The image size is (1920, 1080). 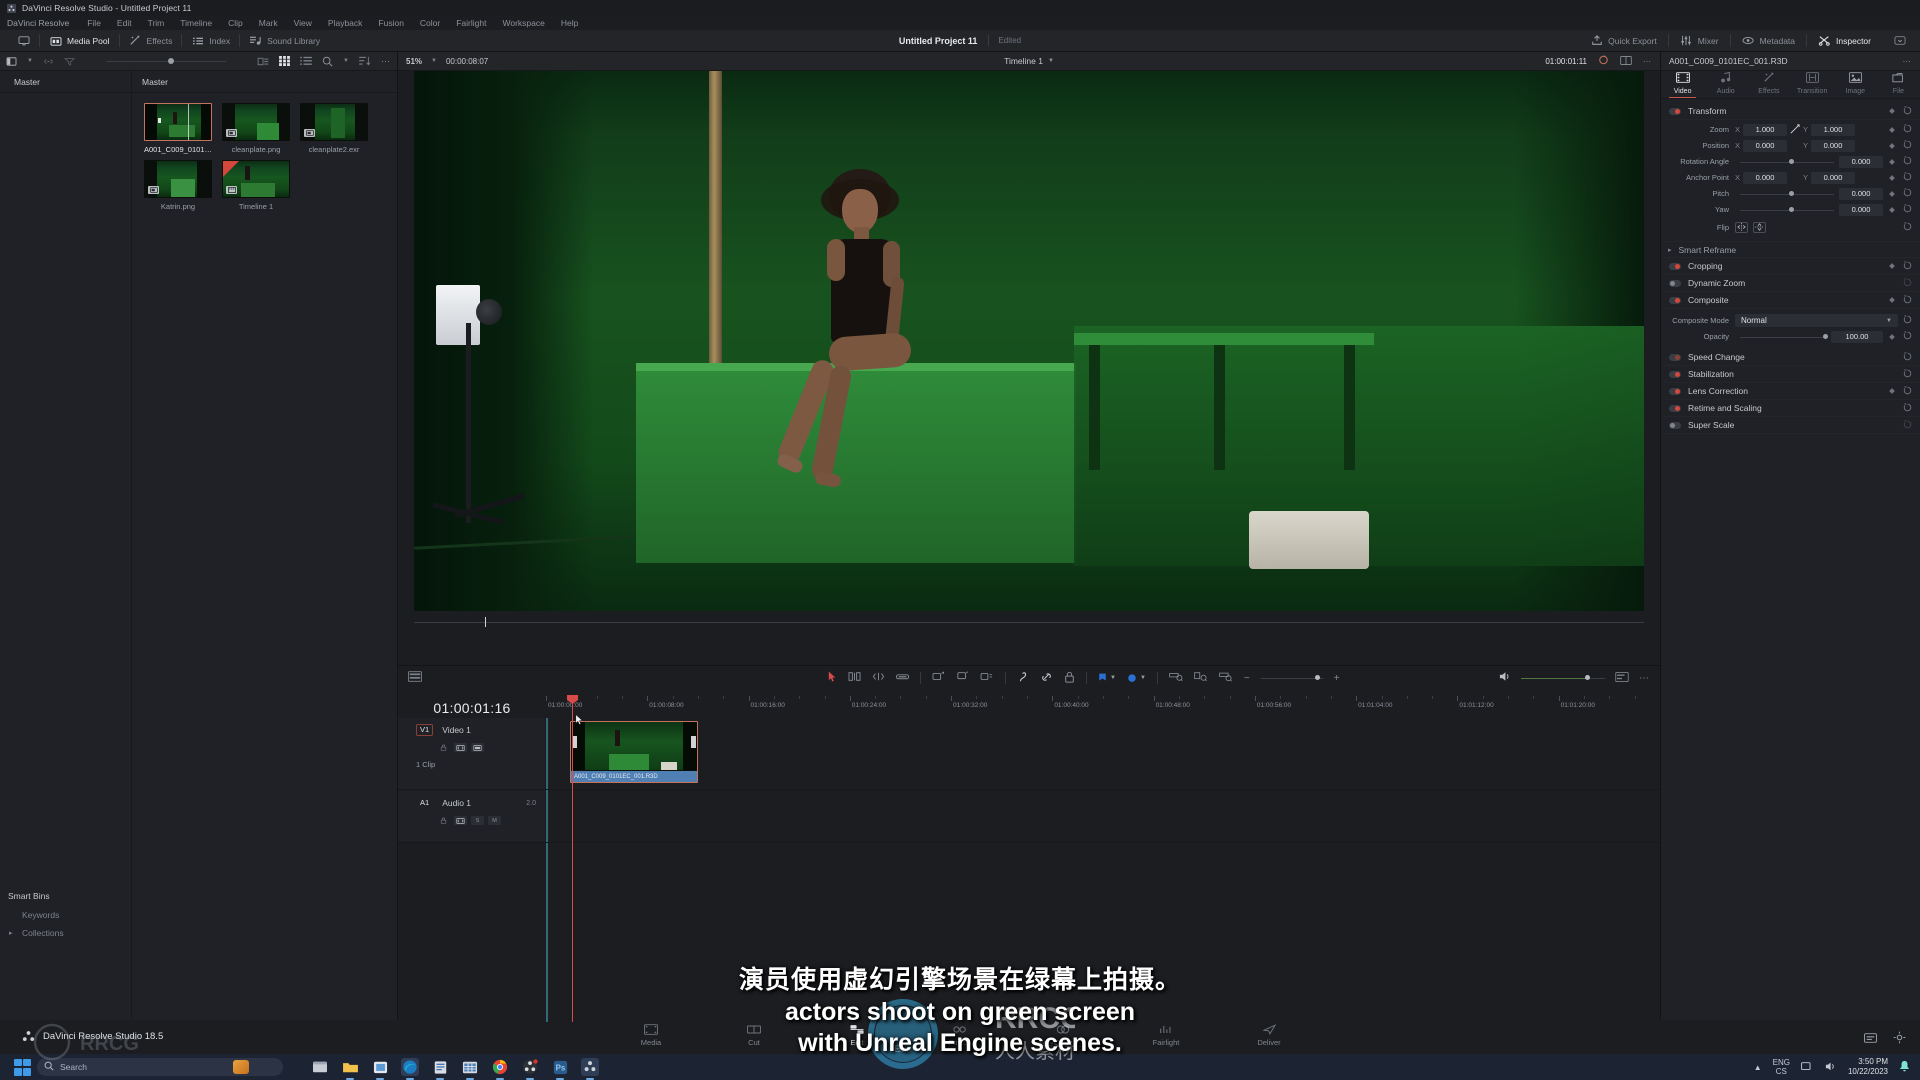 What do you see at coordinates (1626, 61) in the screenshot?
I see `split-view-icon` at bounding box center [1626, 61].